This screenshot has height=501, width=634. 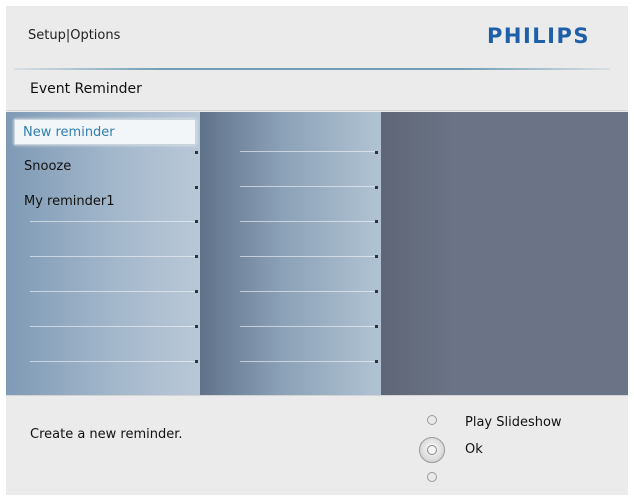 I want to click on header: Setup|Options PHILIPS, so click(x=317, y=37).